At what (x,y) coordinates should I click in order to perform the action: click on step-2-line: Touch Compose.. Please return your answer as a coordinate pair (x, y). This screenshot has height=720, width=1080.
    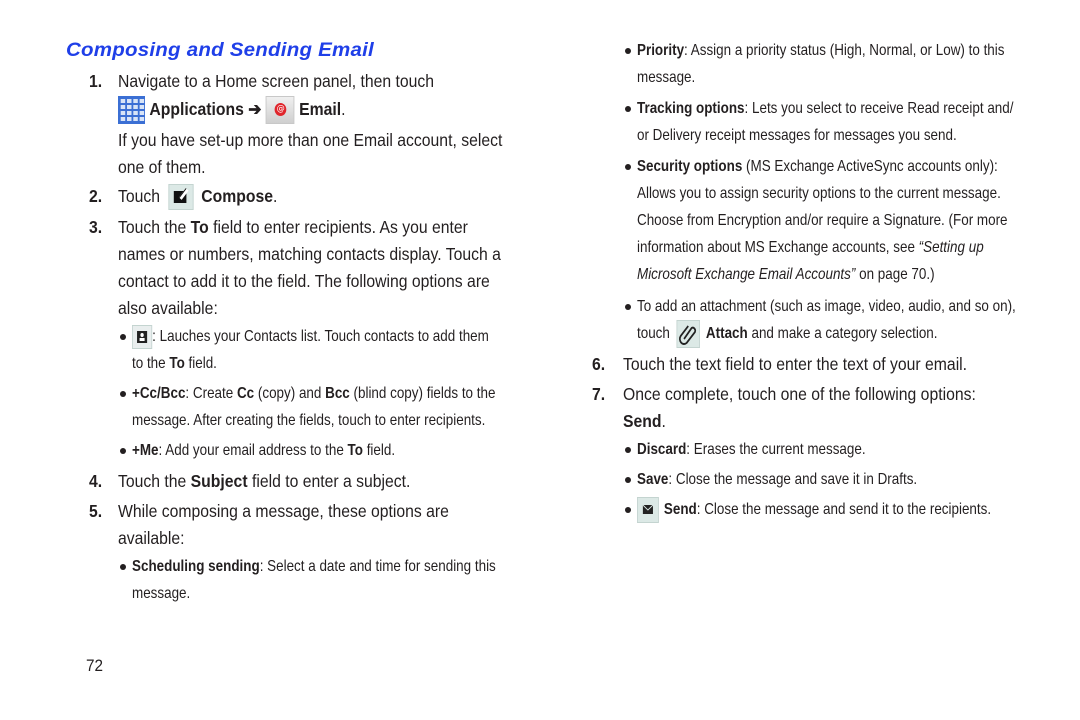
    Looking at the image, I should click on (197, 196).